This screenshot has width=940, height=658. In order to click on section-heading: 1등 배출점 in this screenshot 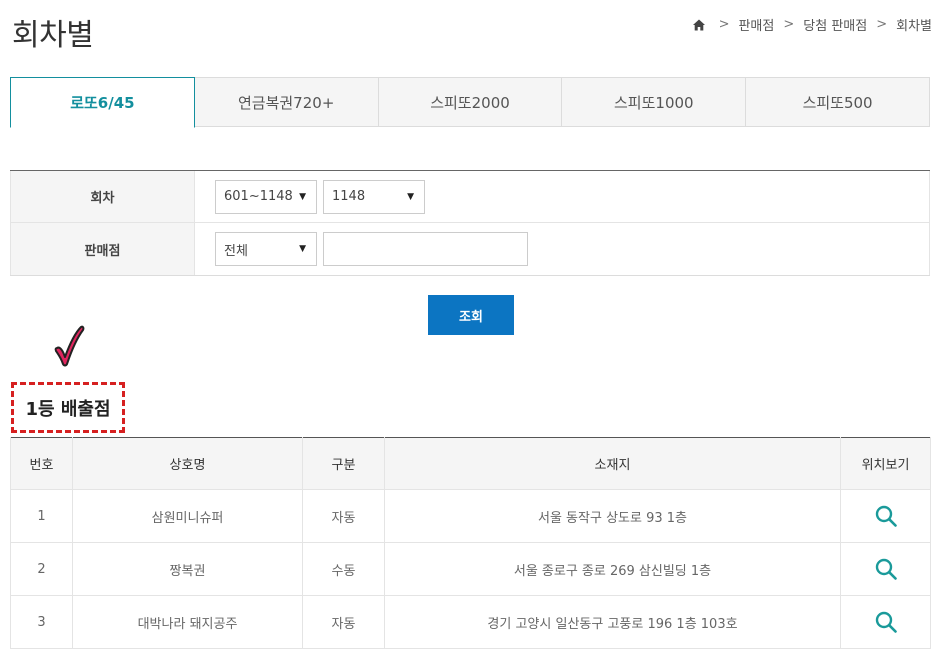, I will do `click(68, 407)`.